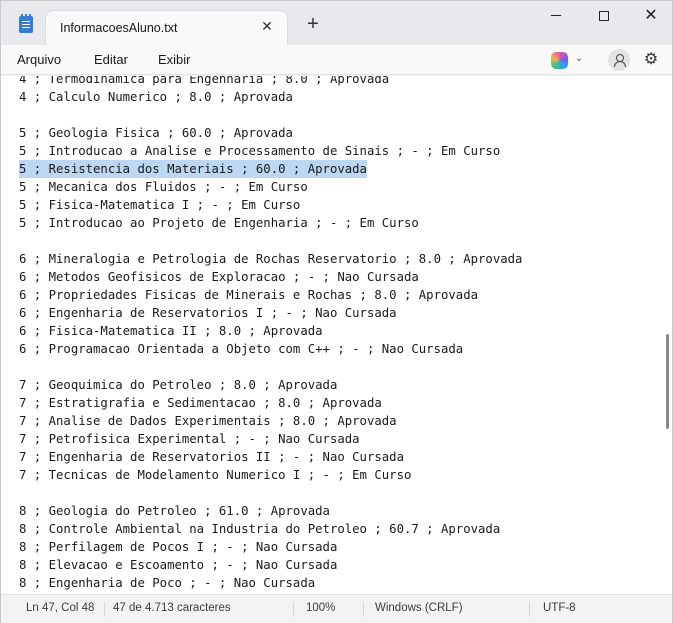 Image resolution: width=673 pixels, height=623 pixels. What do you see at coordinates (119, 28) in the screenshot?
I see `tab-title: InformacoesAluno.txt` at bounding box center [119, 28].